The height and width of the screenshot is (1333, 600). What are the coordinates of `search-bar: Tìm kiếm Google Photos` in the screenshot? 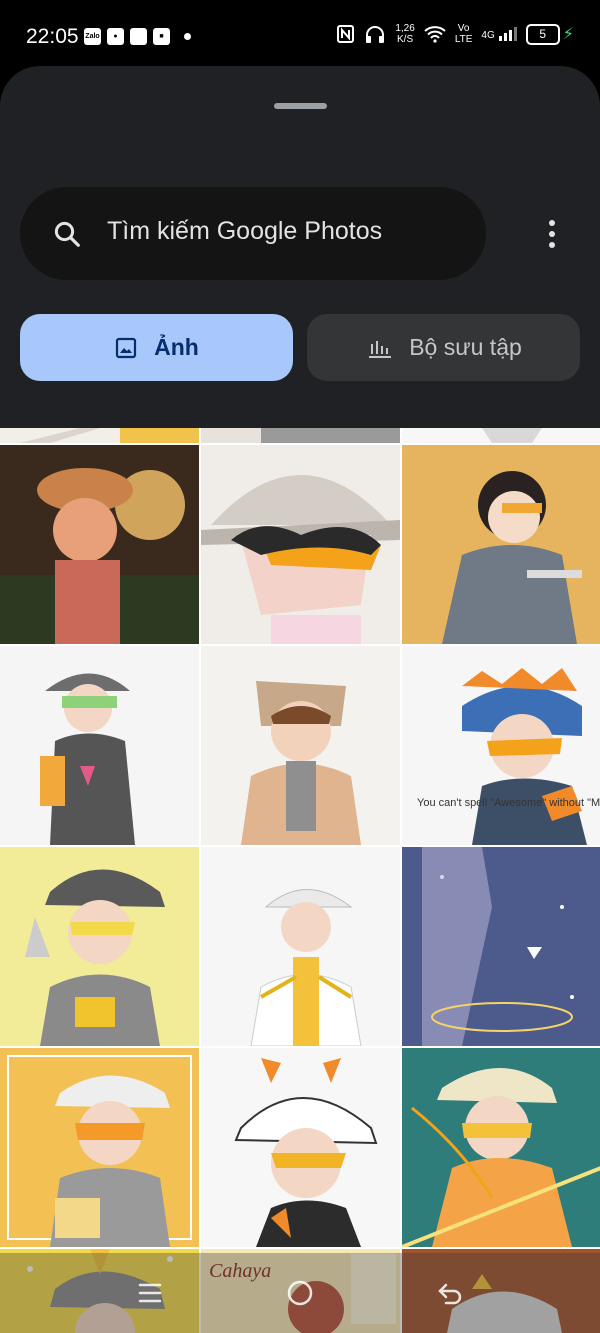 It's located at (253, 233).